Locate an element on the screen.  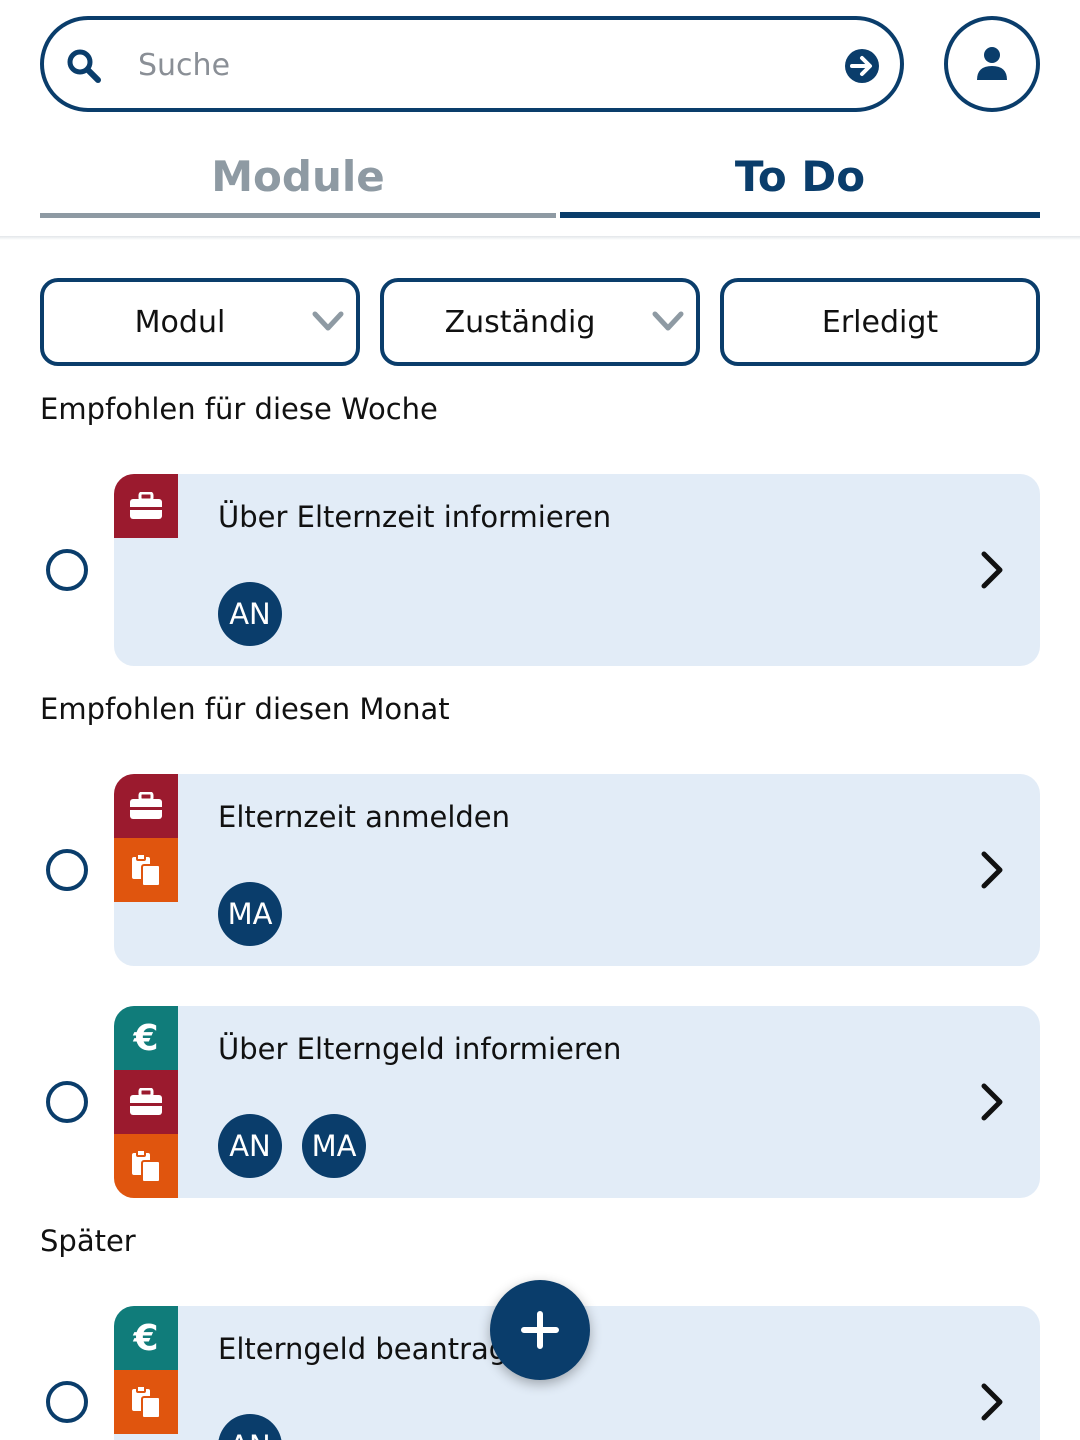
section-title: Später is located at coordinates (88, 1241).